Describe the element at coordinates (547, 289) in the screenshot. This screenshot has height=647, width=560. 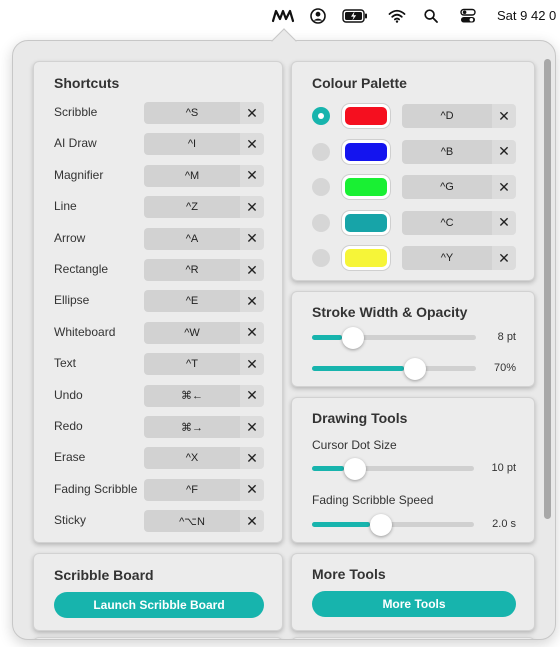
I see `scrollbar` at that location.